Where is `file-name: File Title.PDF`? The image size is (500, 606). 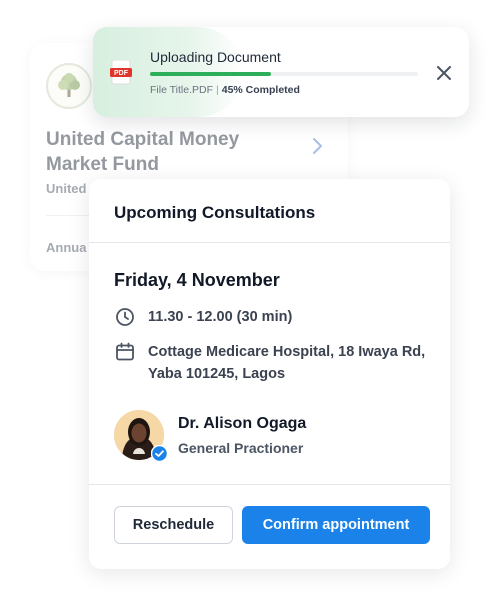
file-name: File Title.PDF is located at coordinates (182, 90).